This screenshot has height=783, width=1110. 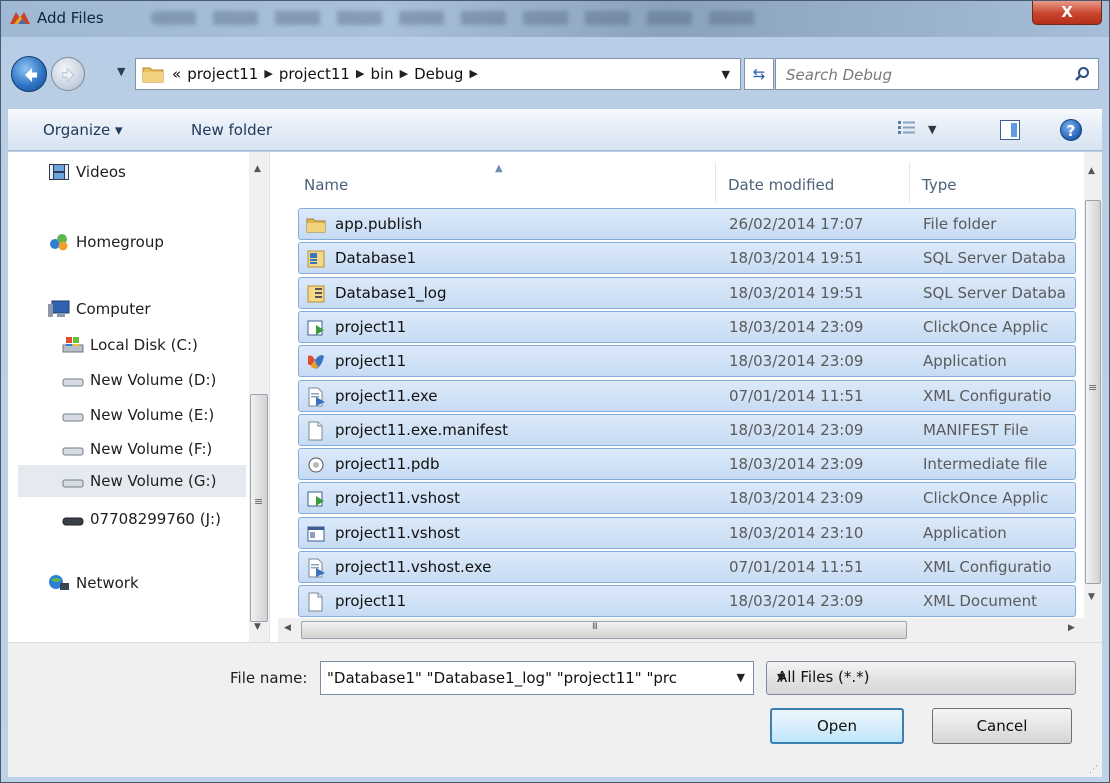 I want to click on file-type-filter: All Files (*.*) ▼, so click(x=921, y=678).